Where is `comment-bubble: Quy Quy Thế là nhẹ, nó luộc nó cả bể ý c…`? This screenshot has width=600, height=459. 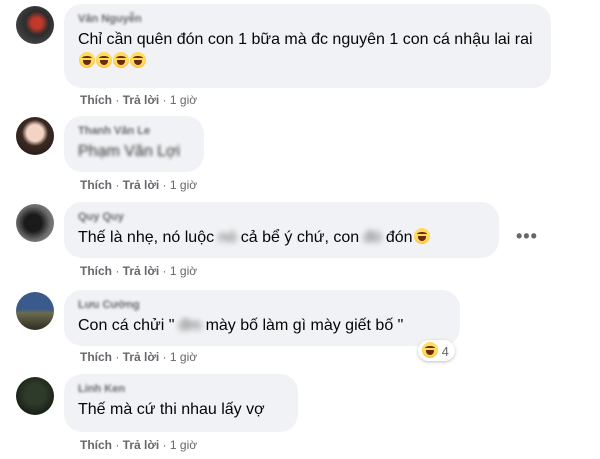 comment-bubble: Quy Quy Thế là nhẹ, nó luộc nó cả bể ý c… is located at coordinates (281, 230).